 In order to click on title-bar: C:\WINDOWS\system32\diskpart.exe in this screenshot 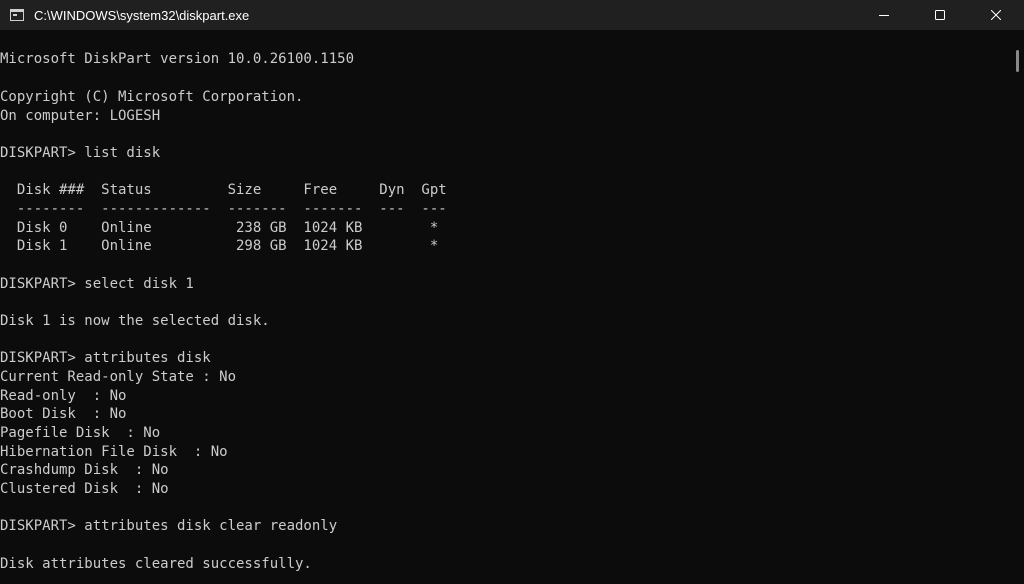, I will do `click(512, 15)`.